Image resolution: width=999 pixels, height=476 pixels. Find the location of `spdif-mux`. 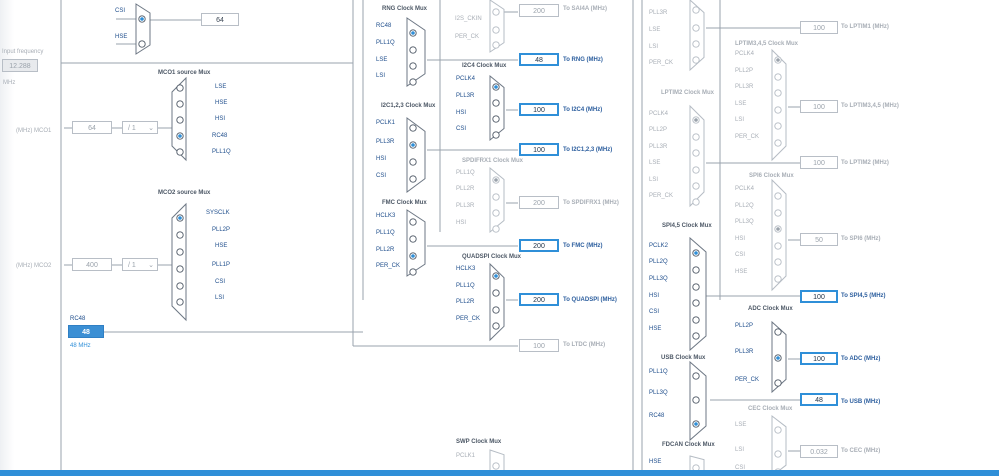

spdif-mux is located at coordinates (497, 200).